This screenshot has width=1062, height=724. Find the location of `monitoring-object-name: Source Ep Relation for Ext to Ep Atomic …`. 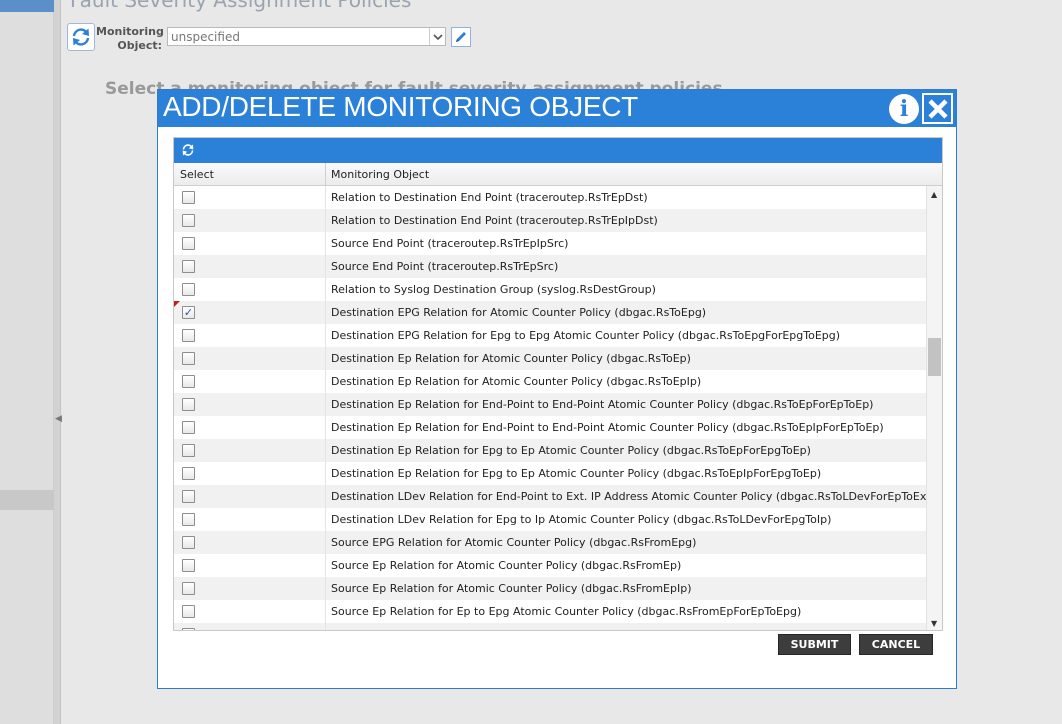

monitoring-object-name: Source Ep Relation for Ext to Ep Atomic … is located at coordinates (565, 629).